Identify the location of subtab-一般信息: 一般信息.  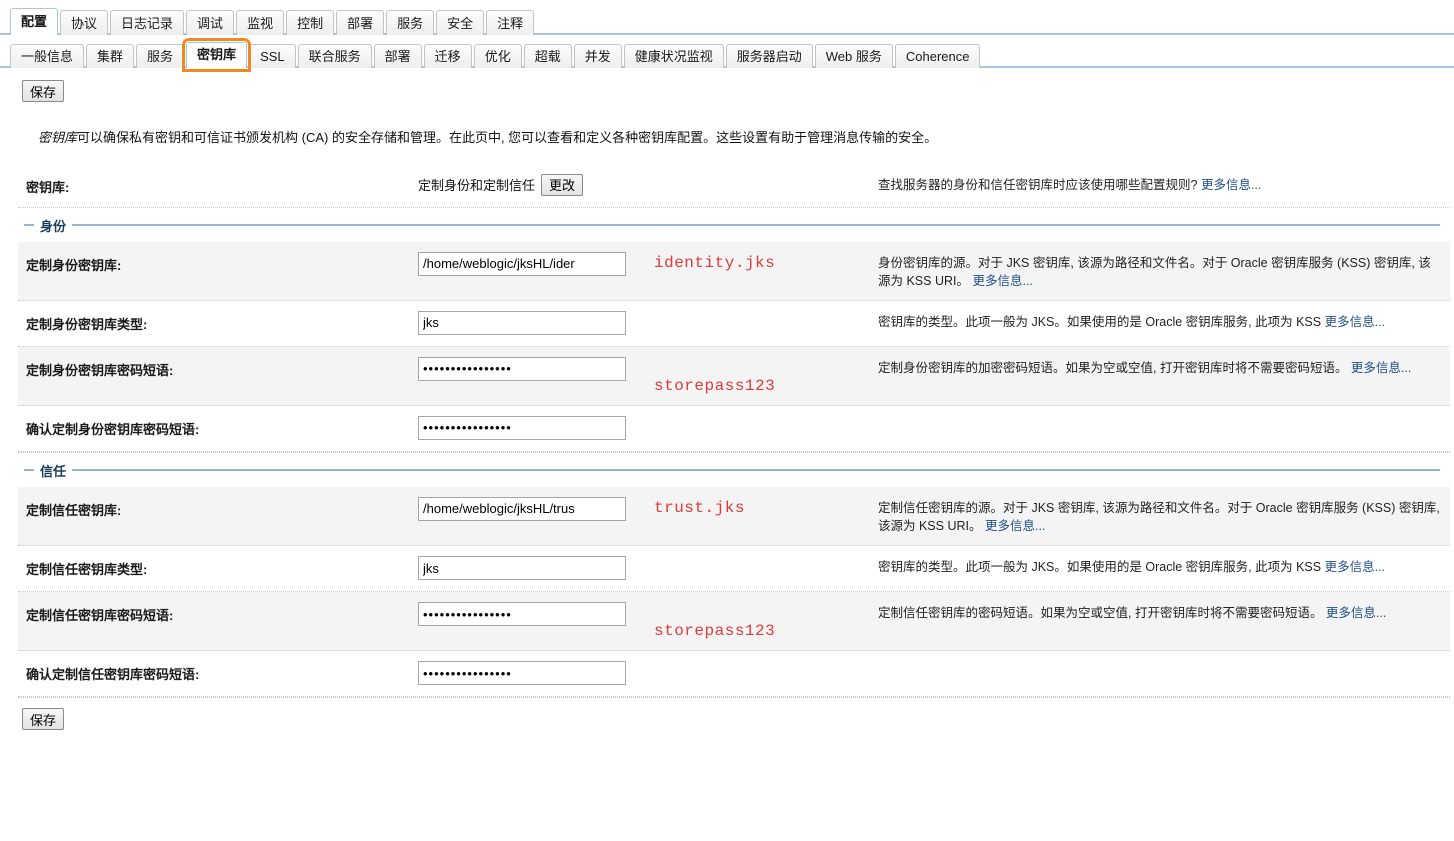
(47, 56).